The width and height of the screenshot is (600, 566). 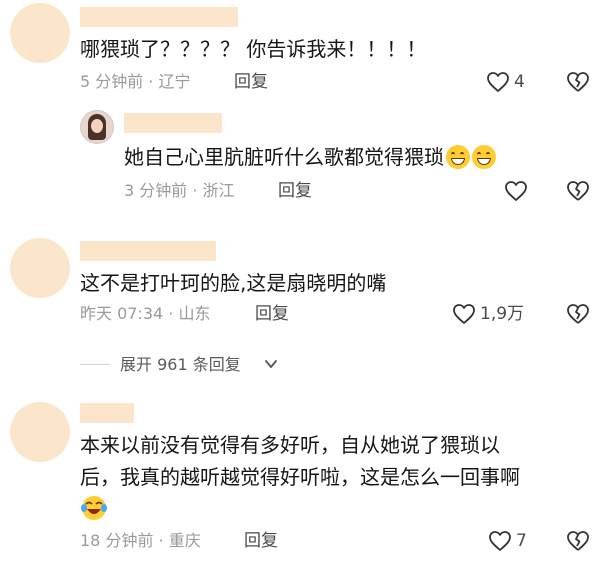 What do you see at coordinates (179, 190) in the screenshot?
I see `reply-meta: 3 分钟前 · 浙江` at bounding box center [179, 190].